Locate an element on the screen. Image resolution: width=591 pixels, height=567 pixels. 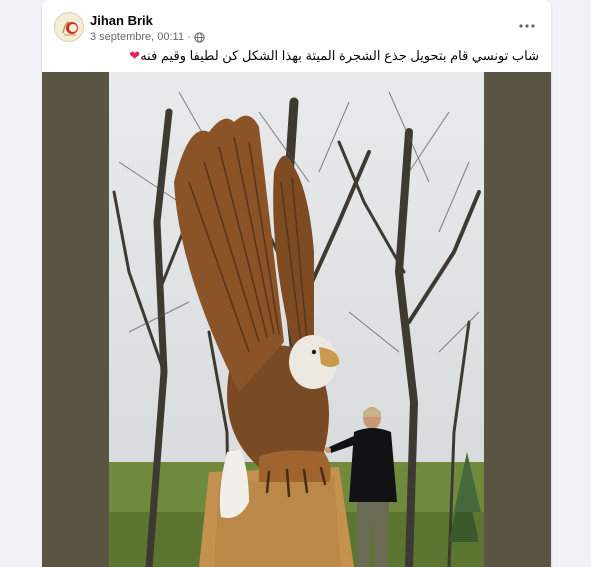
author-avatar is located at coordinates (69, 27).